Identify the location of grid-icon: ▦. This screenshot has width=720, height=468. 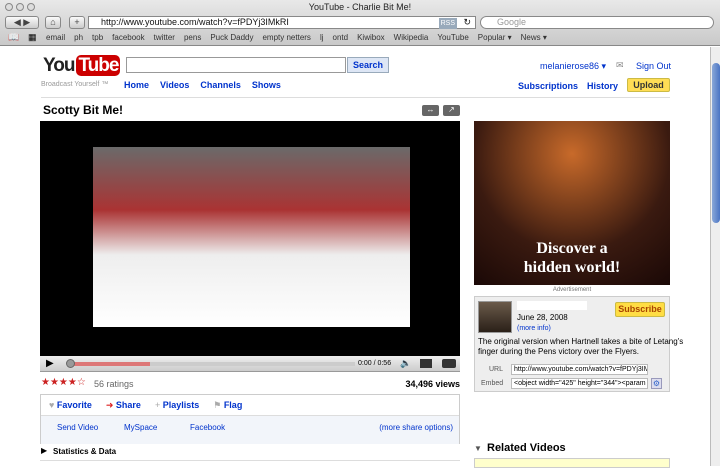
(32, 37).